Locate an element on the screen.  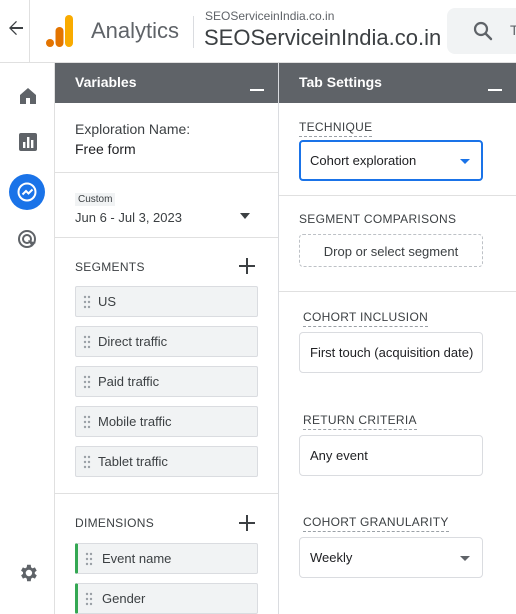
topbar-divider is located at coordinates (29, 31).